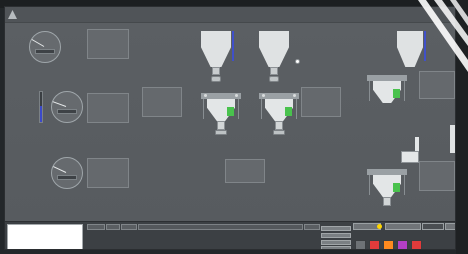 This screenshot has width=468, height=254. Describe the element at coordinates (230, 15) in the screenshot. I see `header-bar` at that location.